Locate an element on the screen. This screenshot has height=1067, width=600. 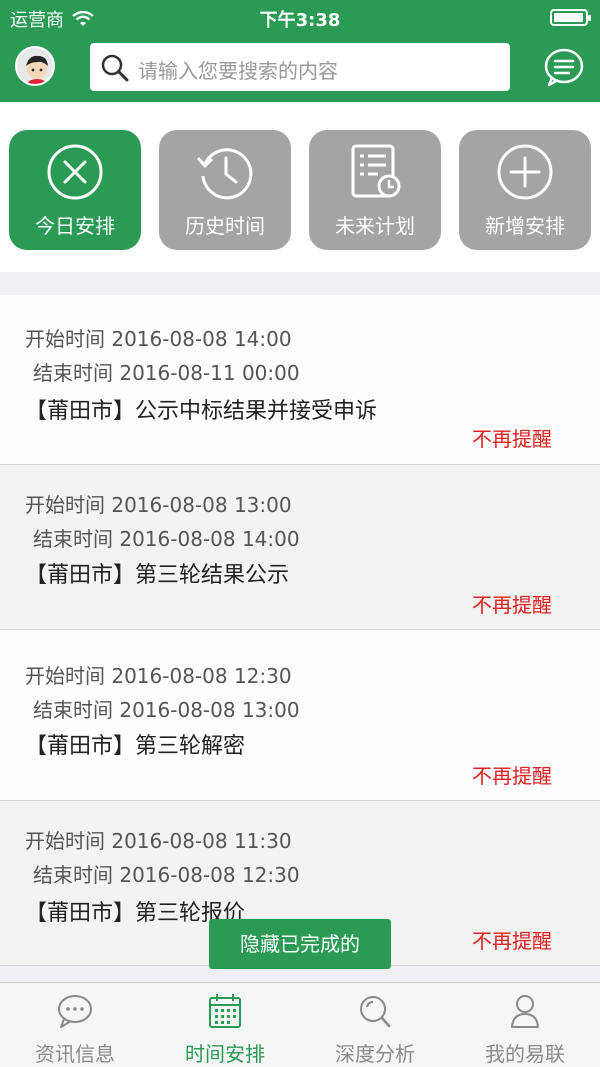
top-bar: 运营商 下午3:38 请输入您要搜索的内容 is located at coordinates (300, 51).